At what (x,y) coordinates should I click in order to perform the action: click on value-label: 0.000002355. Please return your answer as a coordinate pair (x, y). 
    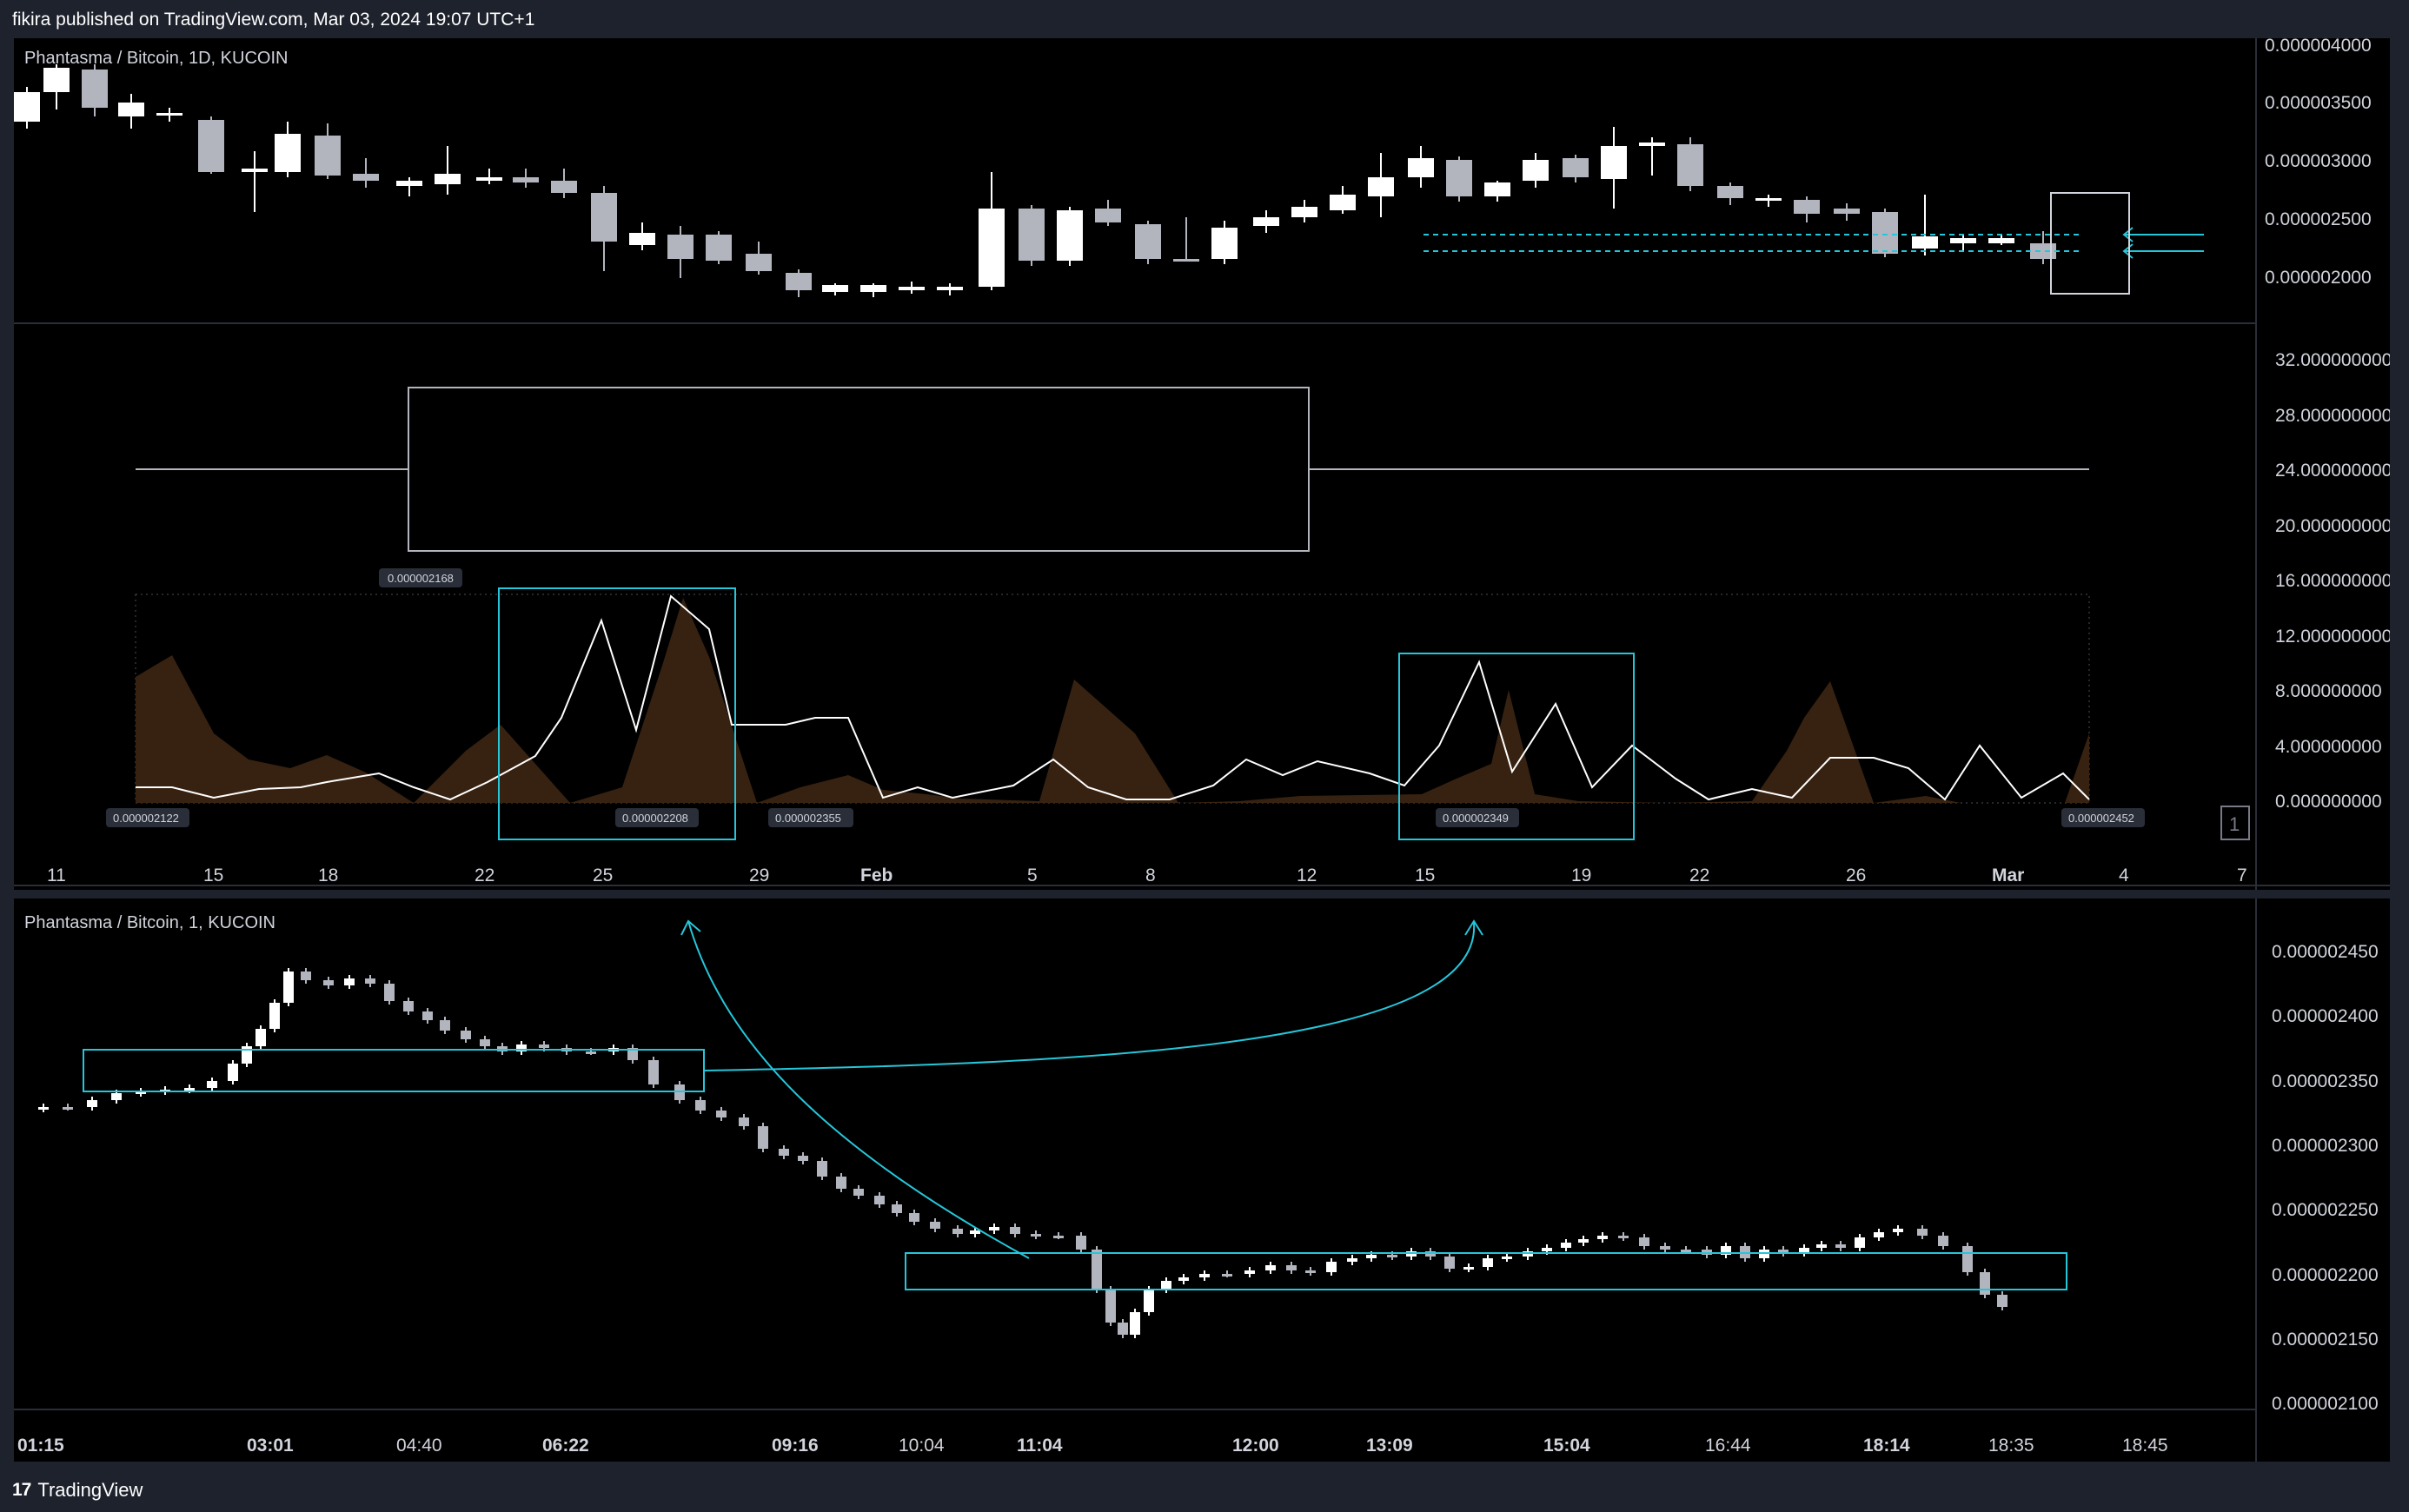
    Looking at the image, I should click on (808, 818).